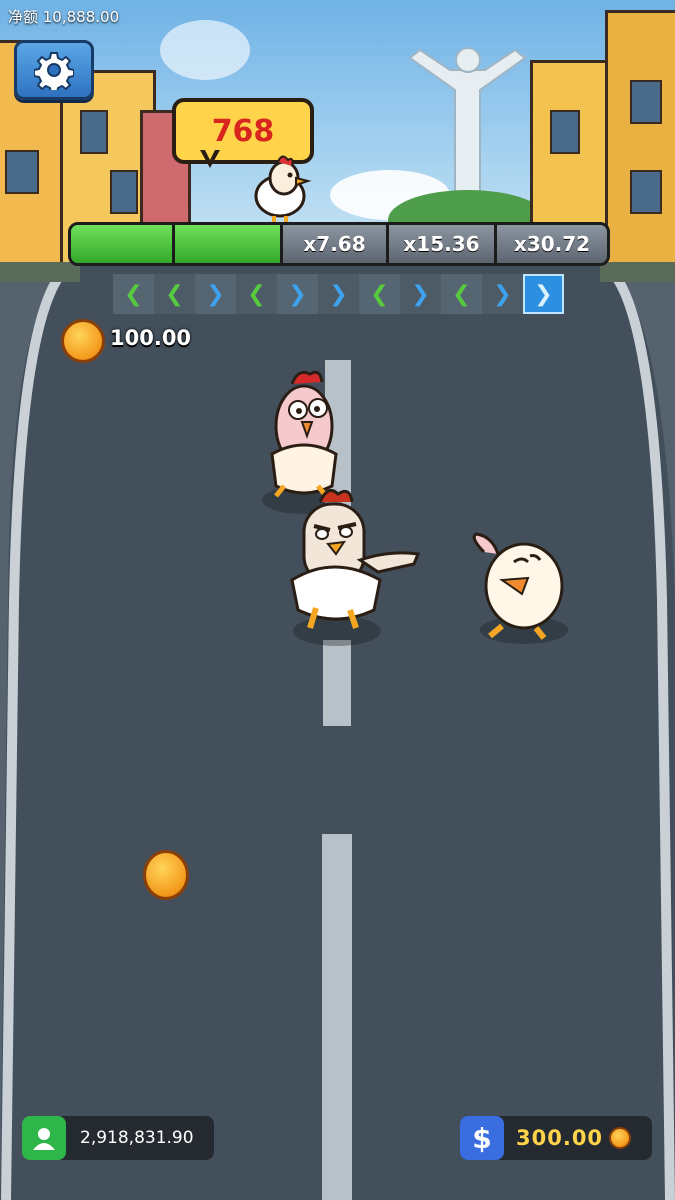 The height and width of the screenshot is (1200, 675). What do you see at coordinates (355, 558) in the screenshot?
I see `pointing-chicken` at bounding box center [355, 558].